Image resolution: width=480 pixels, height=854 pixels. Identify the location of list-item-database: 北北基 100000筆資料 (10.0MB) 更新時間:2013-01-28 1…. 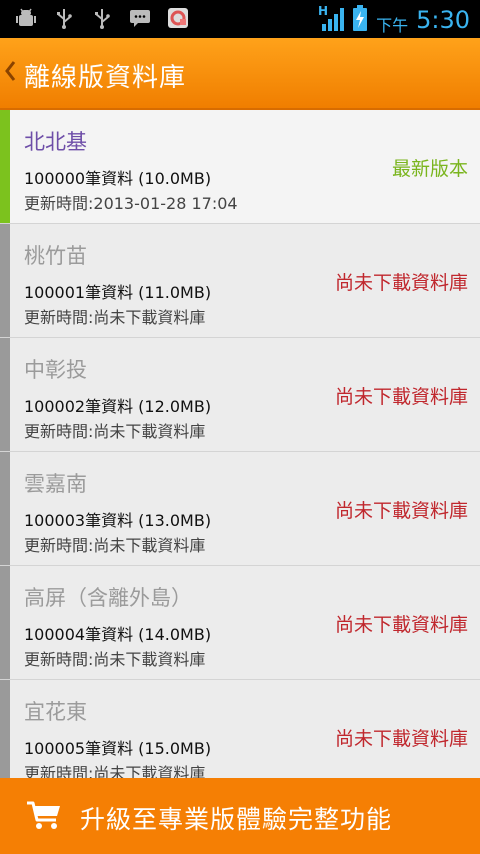
(240, 167).